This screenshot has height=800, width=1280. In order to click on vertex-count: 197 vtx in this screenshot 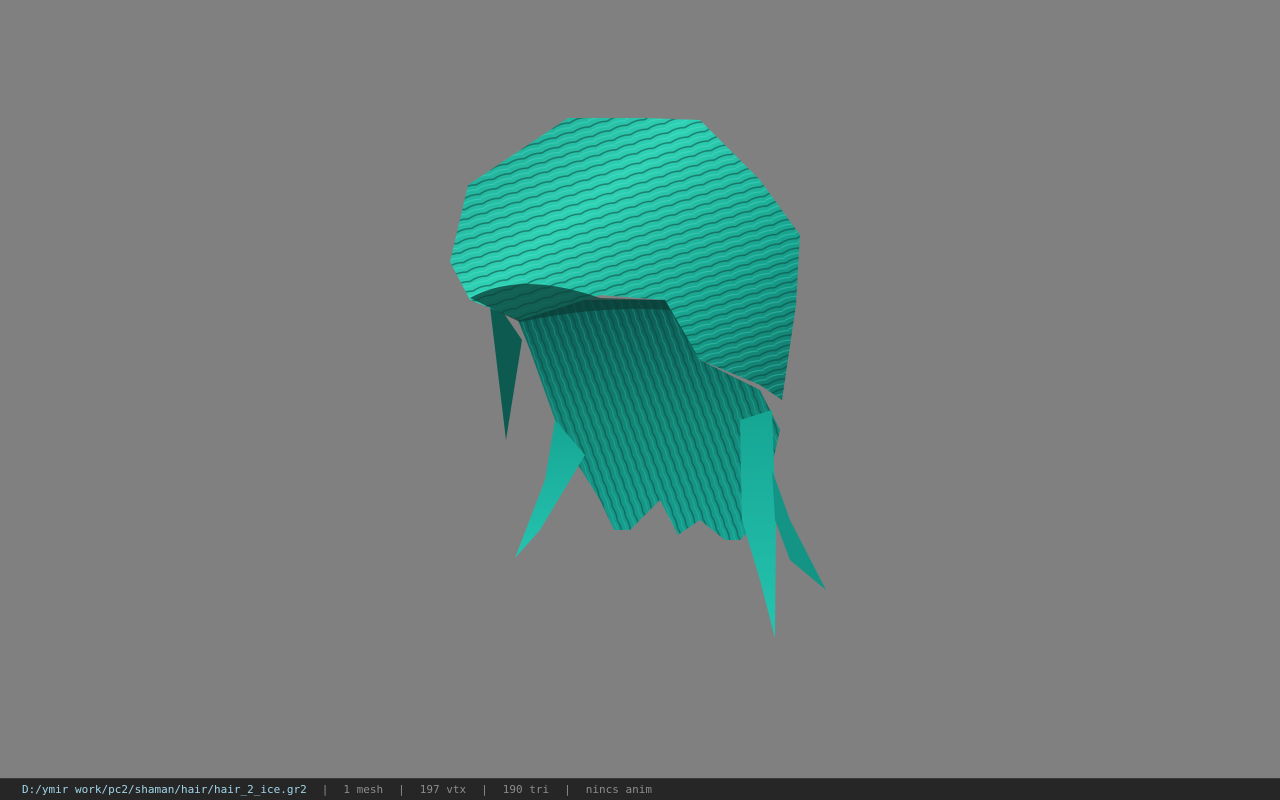, I will do `click(443, 789)`.